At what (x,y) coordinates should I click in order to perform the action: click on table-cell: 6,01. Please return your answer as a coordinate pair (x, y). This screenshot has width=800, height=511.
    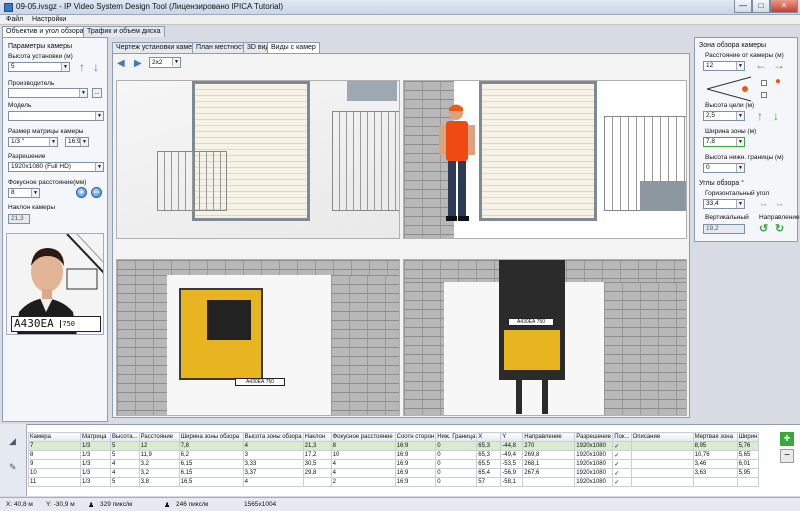
    Looking at the image, I should click on (748, 464).